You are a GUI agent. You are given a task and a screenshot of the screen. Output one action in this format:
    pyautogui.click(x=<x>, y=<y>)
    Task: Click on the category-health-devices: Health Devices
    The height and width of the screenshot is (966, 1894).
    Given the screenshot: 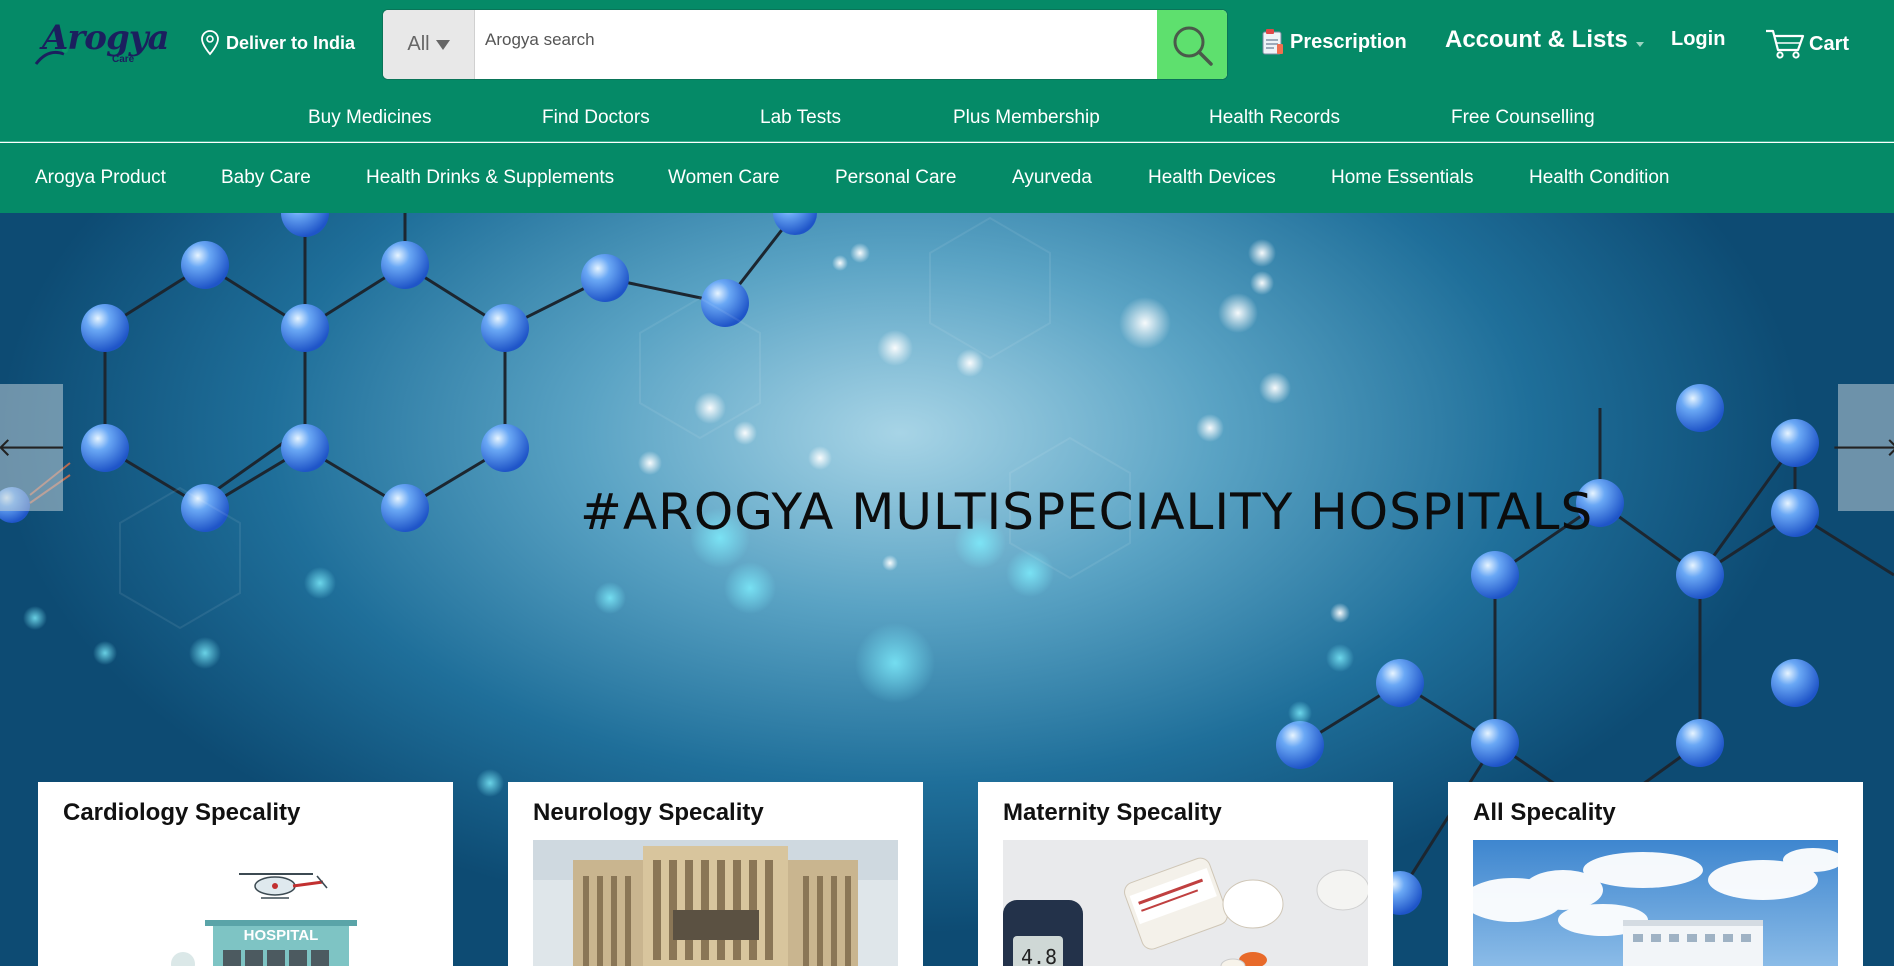 What is the action you would take?
    pyautogui.click(x=1212, y=178)
    